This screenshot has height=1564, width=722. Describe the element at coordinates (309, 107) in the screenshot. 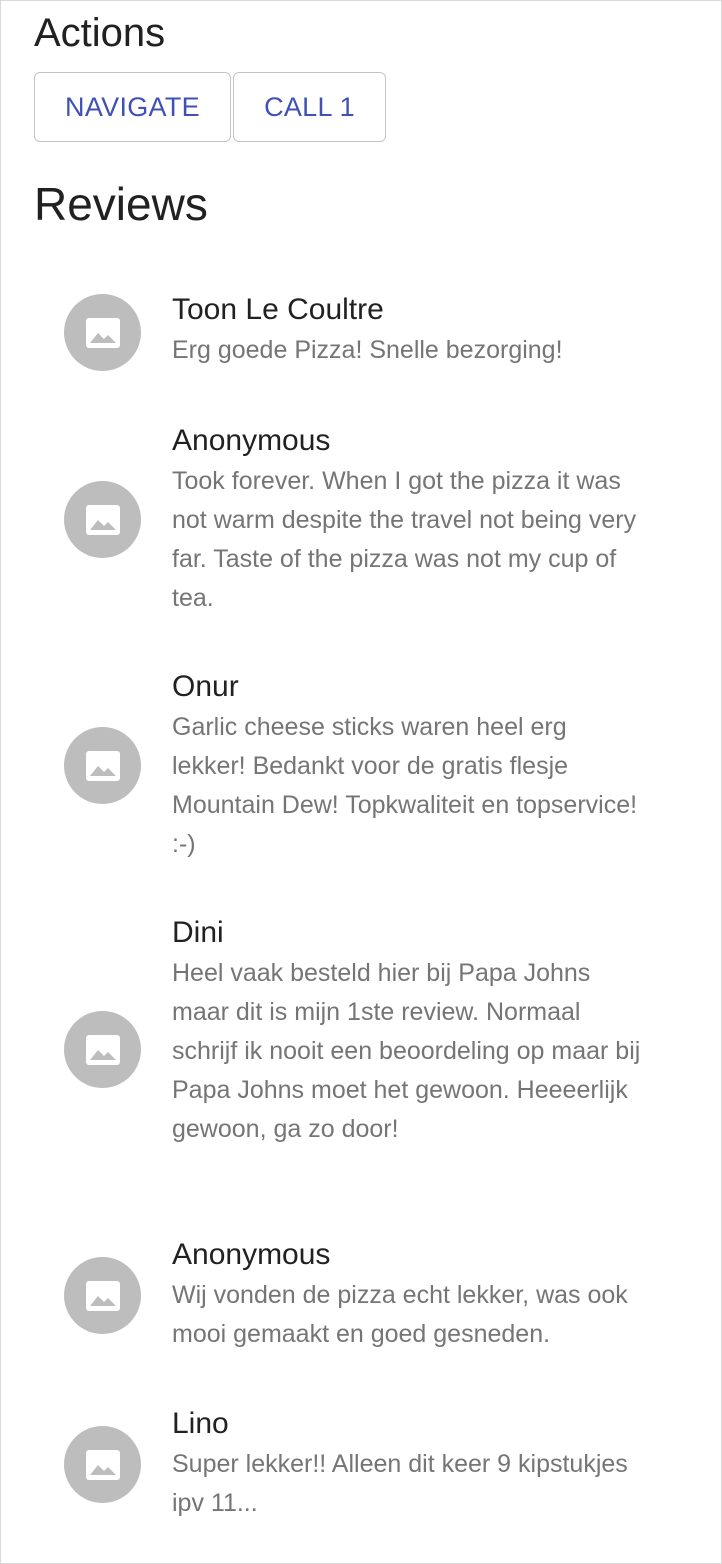

I see `call-button: CALL 1` at that location.